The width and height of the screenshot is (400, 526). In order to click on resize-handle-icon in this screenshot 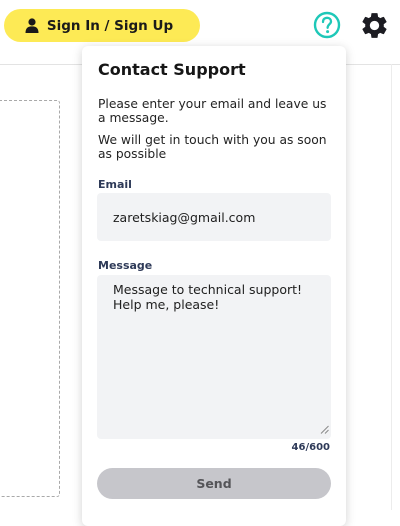, I will do `click(324, 430)`.